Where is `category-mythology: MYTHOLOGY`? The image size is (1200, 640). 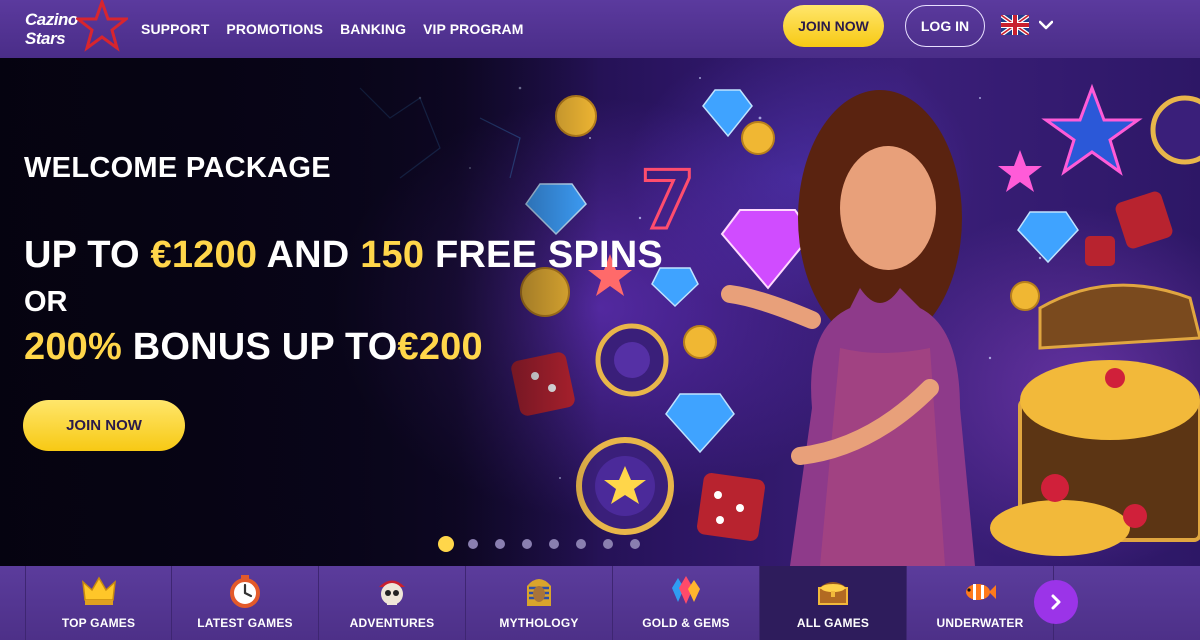 category-mythology: MYTHOLOGY is located at coordinates (539, 603).